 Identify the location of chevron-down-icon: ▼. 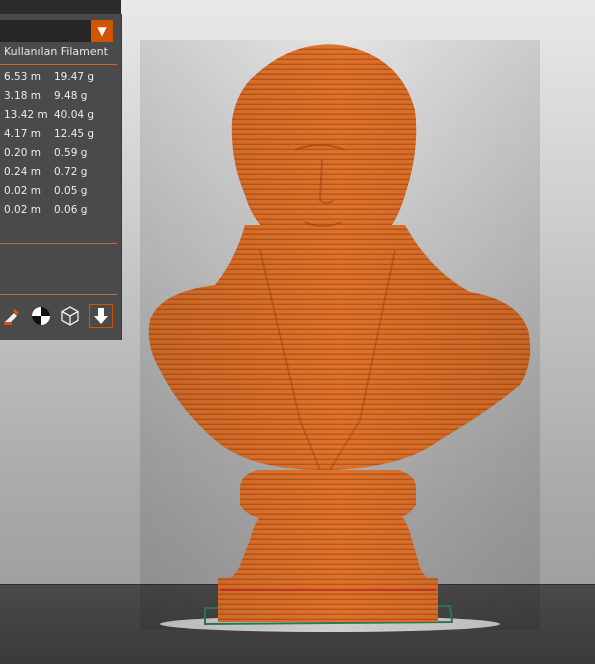
(102, 31).